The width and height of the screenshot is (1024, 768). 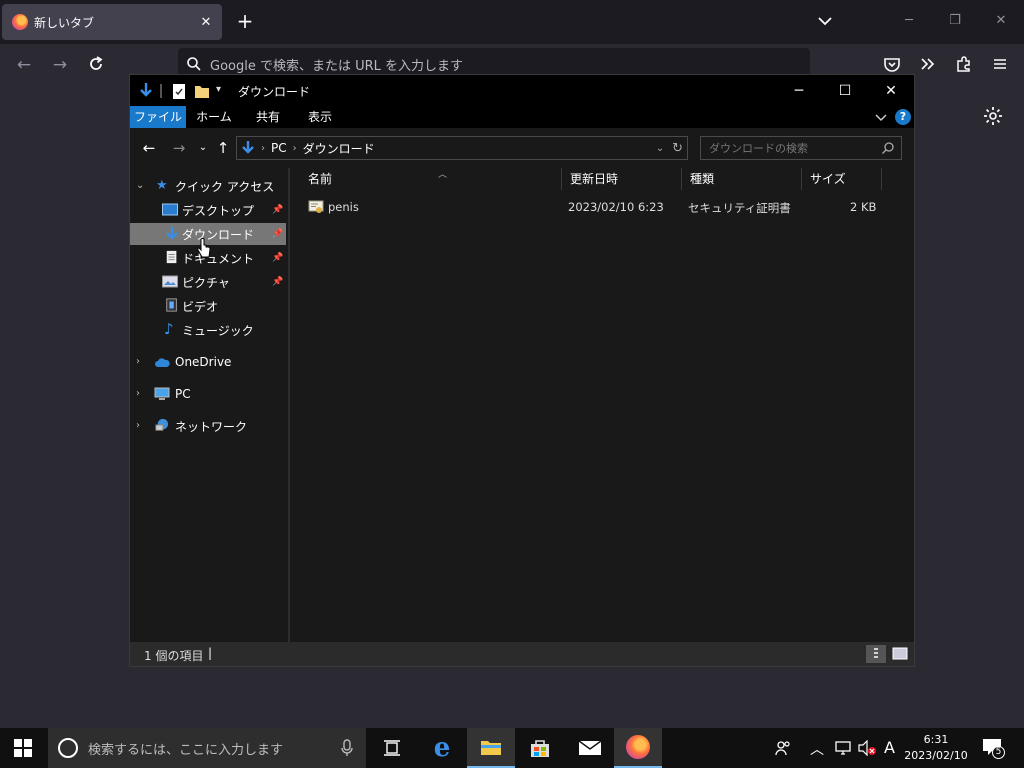 I want to click on nav-label: ビデオ, so click(x=200, y=306).